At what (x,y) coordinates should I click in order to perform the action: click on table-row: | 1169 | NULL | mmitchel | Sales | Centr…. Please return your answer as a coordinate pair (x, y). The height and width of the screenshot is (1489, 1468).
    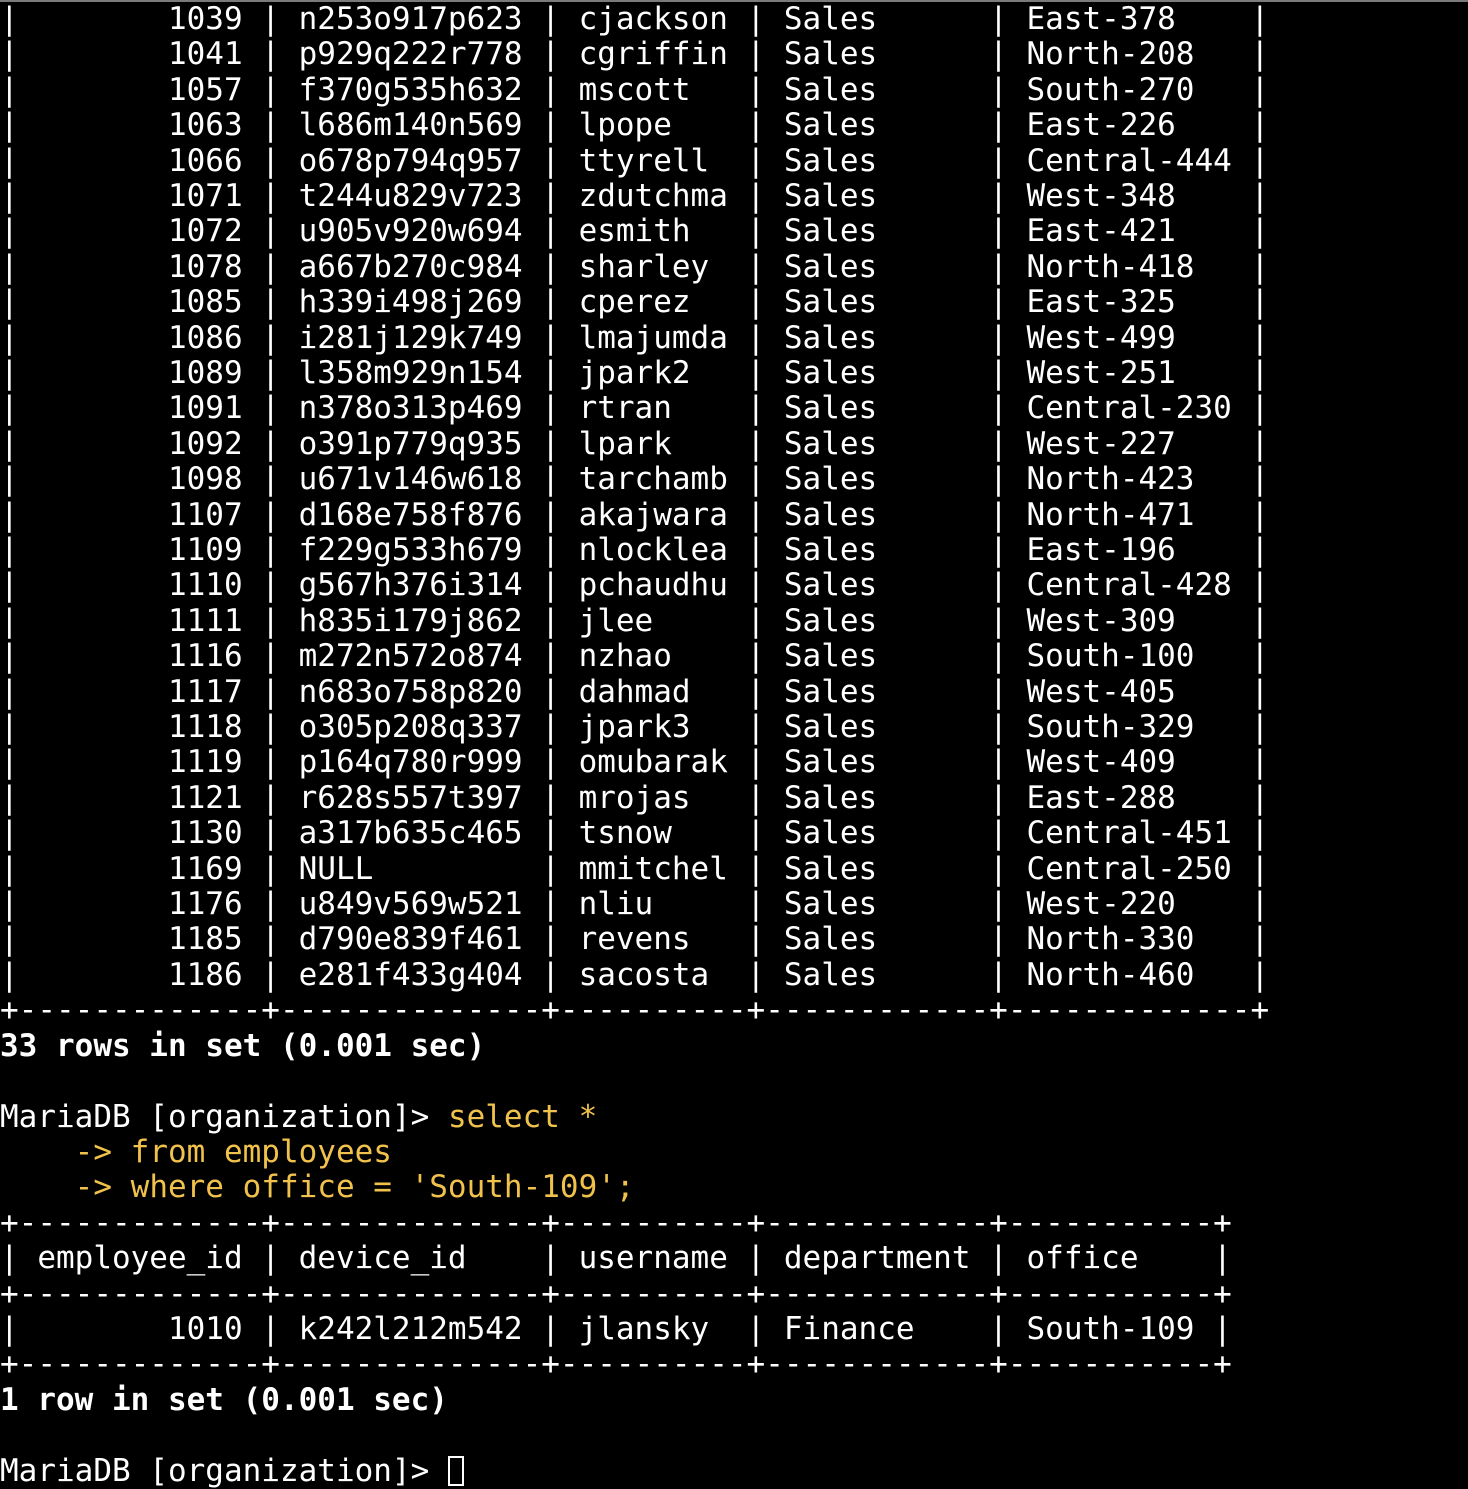
    Looking at the image, I should click on (635, 869).